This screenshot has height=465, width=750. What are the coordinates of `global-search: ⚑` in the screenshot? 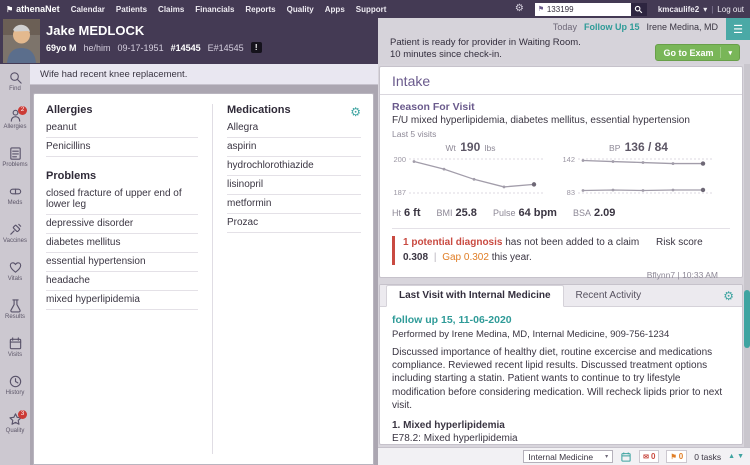 It's located at (590, 9).